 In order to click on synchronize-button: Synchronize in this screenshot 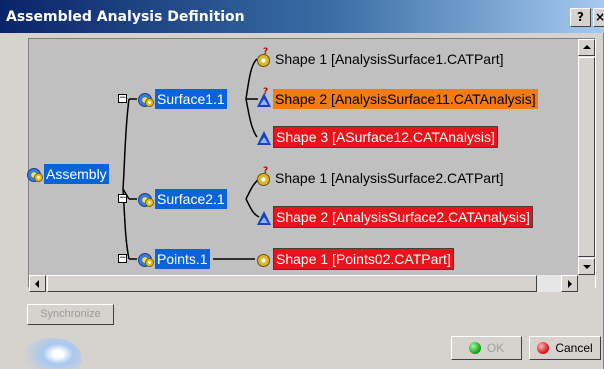, I will do `click(70, 314)`.